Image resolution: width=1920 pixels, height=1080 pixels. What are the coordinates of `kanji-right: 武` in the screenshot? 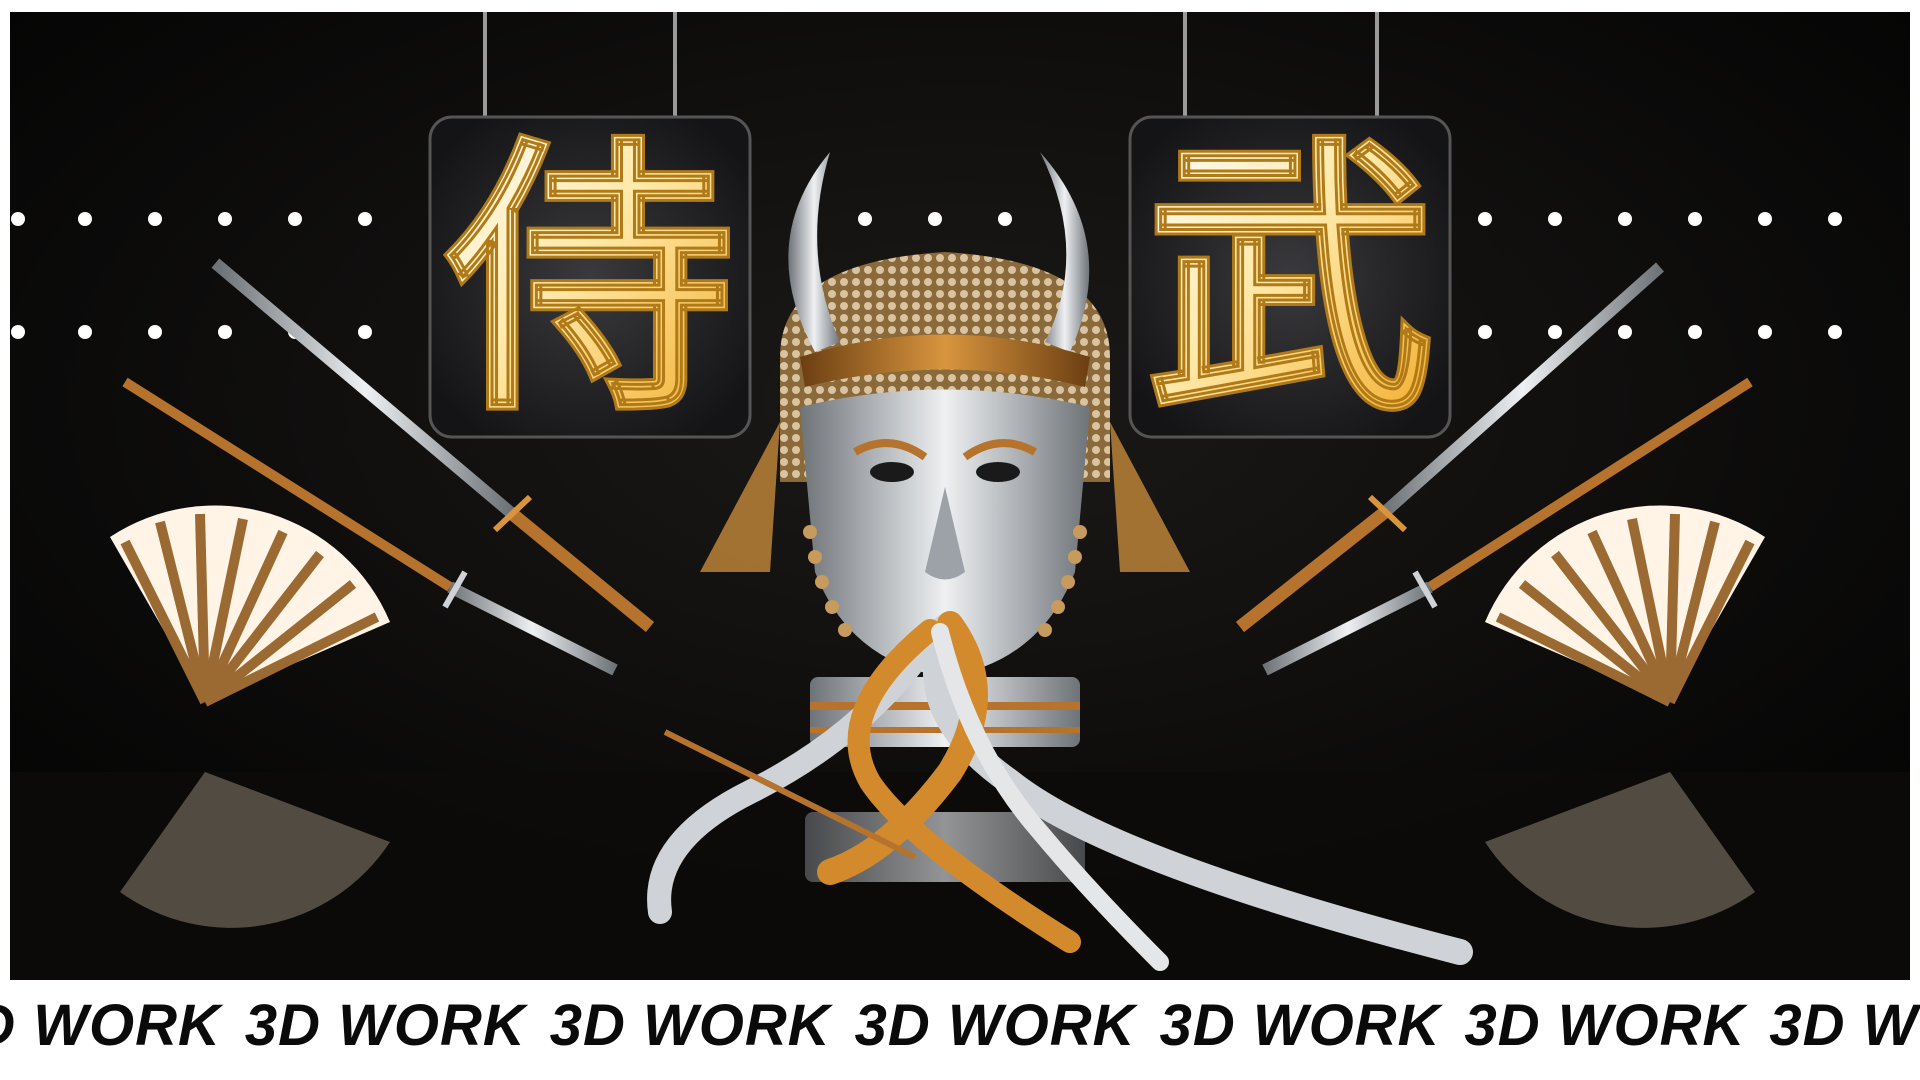 It's located at (1290, 282).